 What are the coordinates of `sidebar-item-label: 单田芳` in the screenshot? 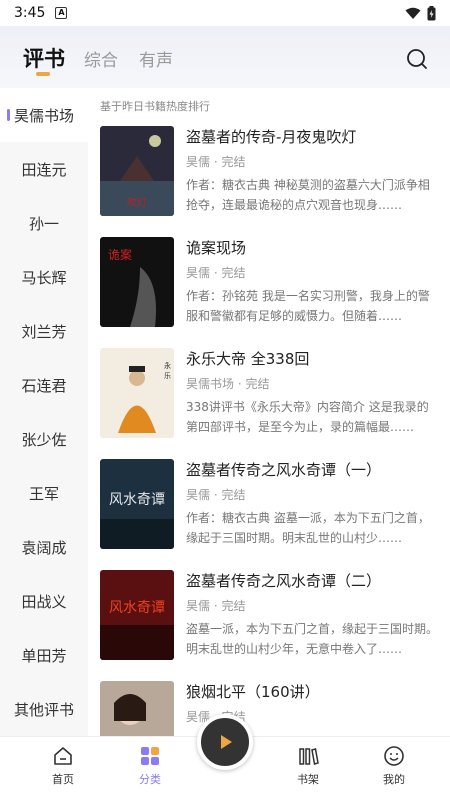 It's located at (44, 655).